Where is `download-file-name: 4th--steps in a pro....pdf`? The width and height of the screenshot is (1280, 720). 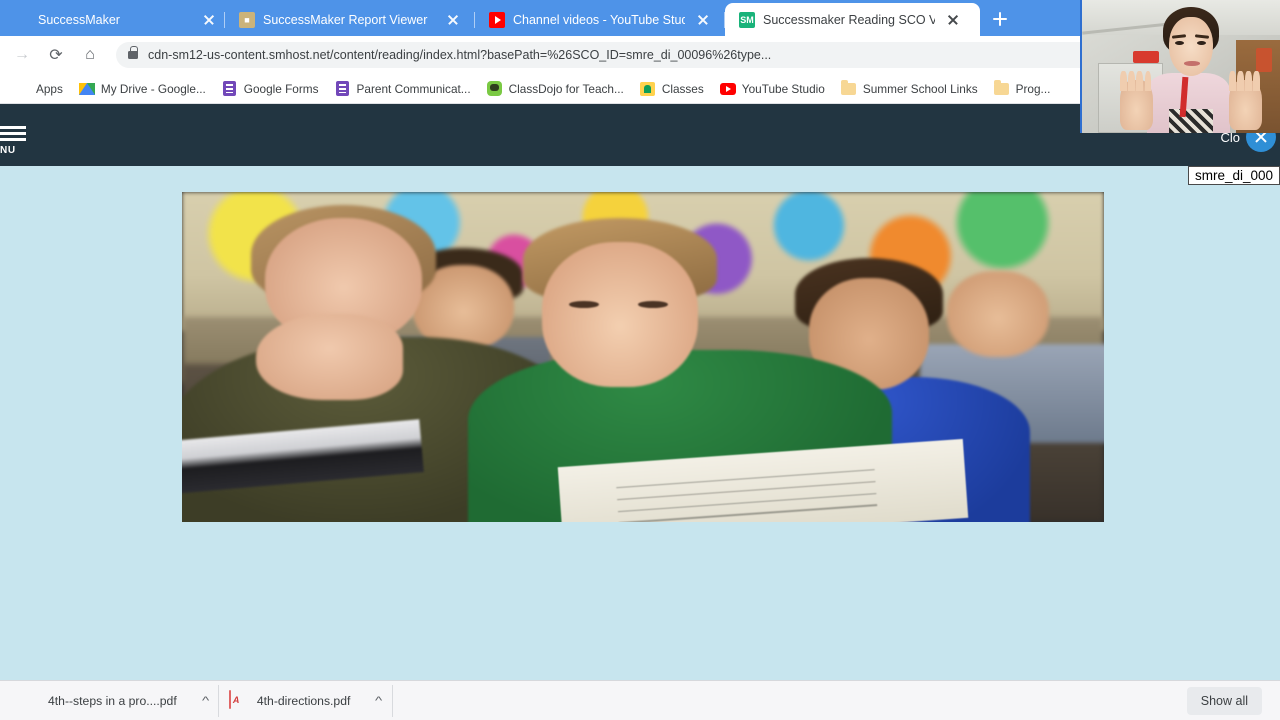
download-file-name: 4th--steps in a pro....pdf is located at coordinates (112, 700).